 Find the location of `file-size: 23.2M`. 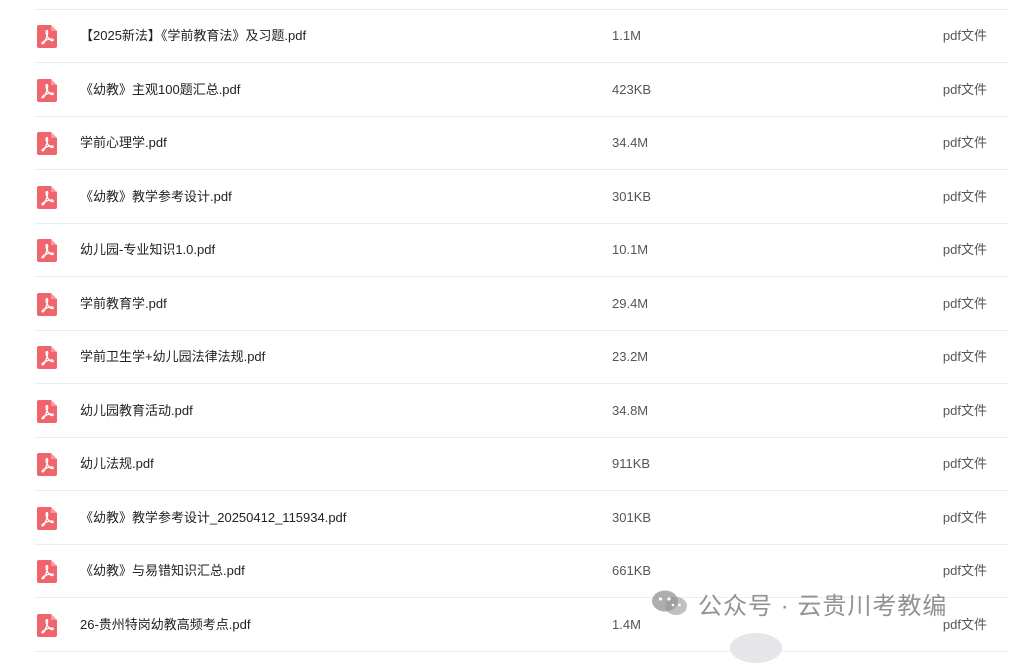

file-size: 23.2M is located at coordinates (630, 356).